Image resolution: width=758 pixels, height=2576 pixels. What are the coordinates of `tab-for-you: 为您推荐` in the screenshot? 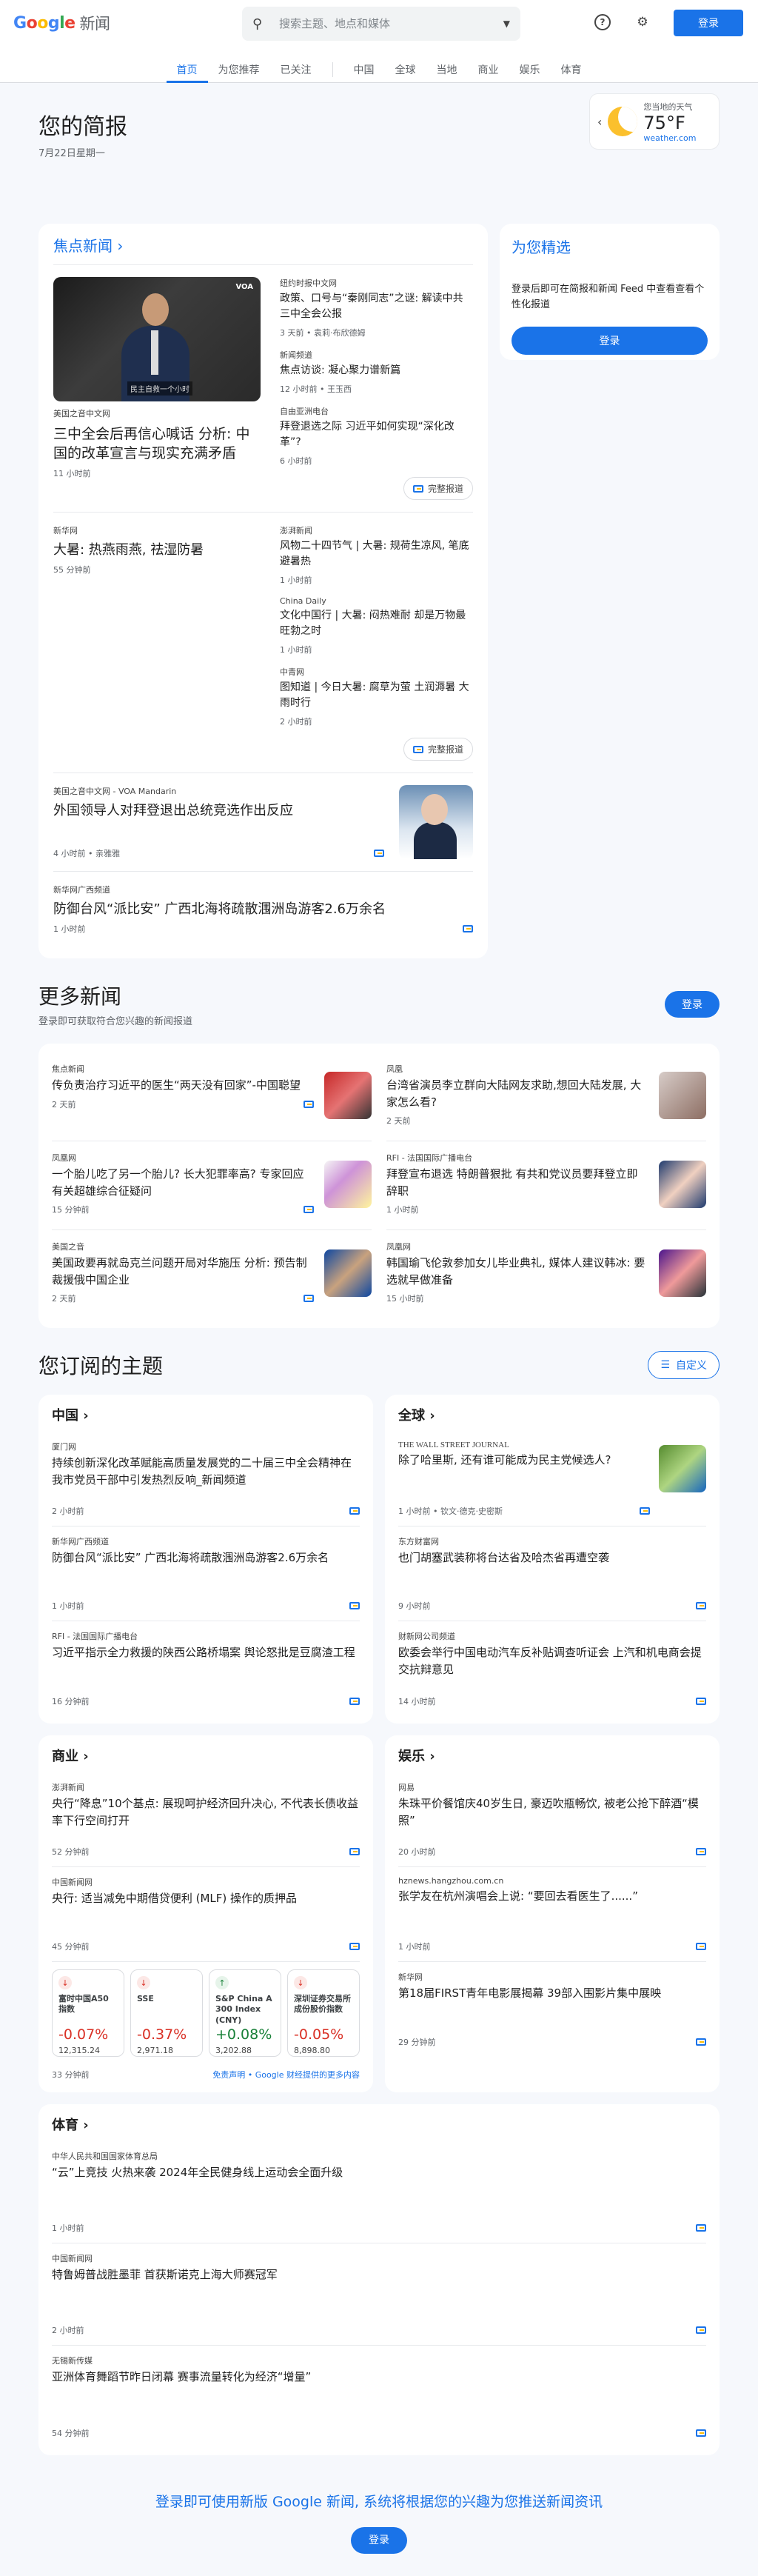 It's located at (239, 69).